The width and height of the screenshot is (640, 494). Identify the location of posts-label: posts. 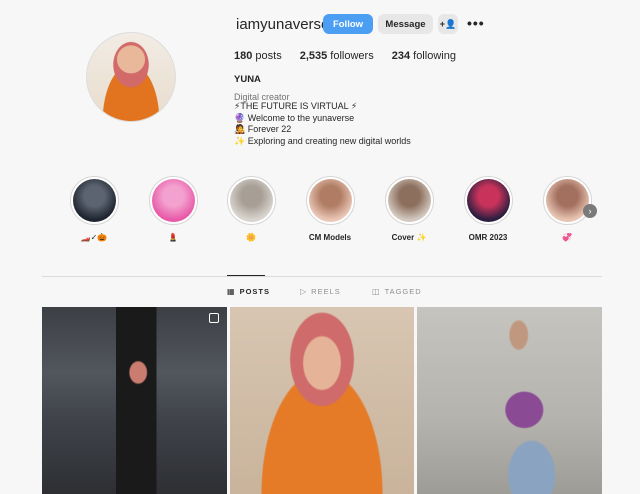
(267, 56).